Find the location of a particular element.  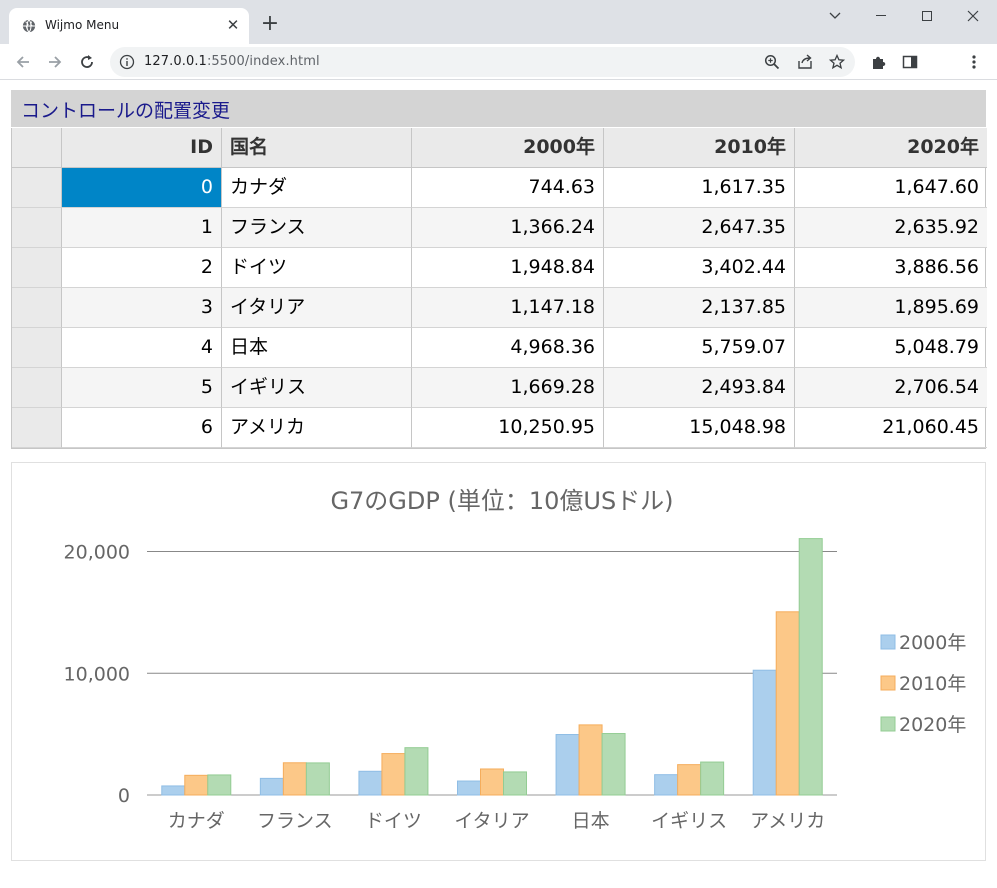

url-text: 127.0.0.1:5500/index.html is located at coordinates (232, 61).